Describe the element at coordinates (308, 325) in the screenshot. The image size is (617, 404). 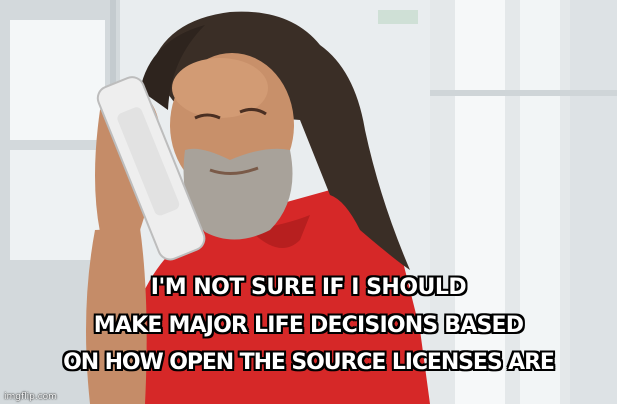
I see `caption-line-2: MAKE MAJOR LIFE DECISIONS BASED` at that location.